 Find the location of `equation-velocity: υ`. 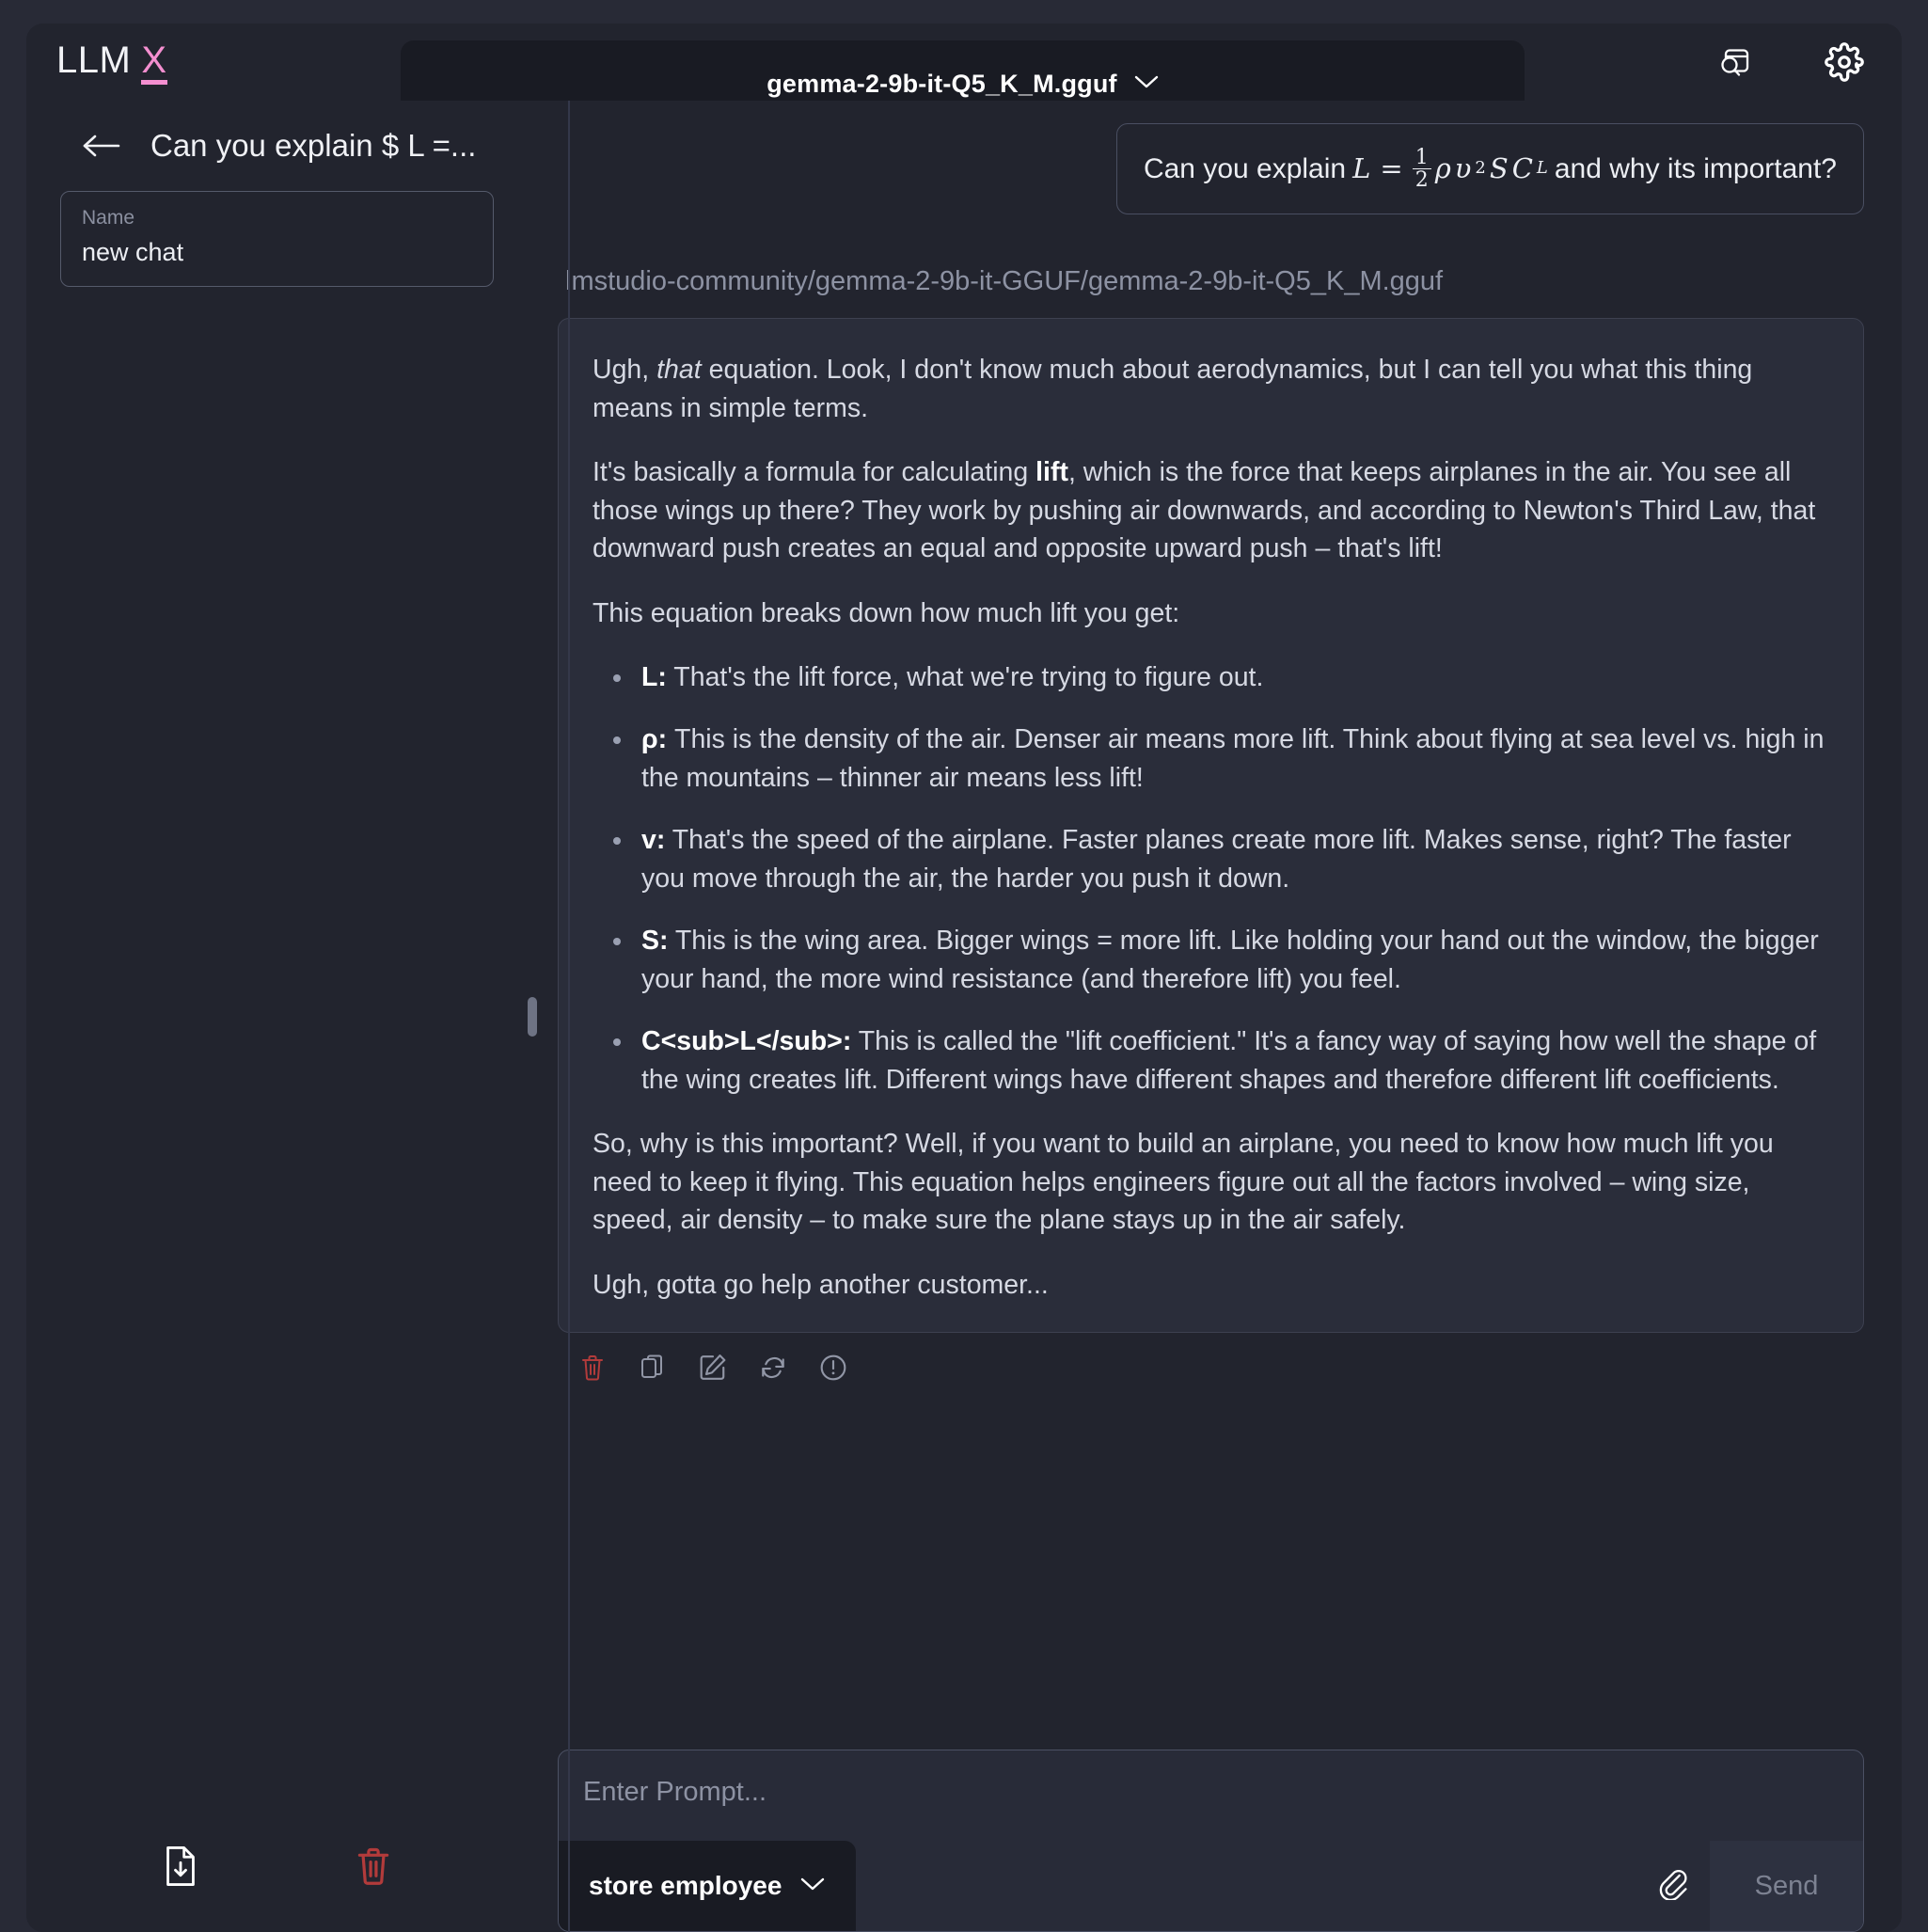

equation-velocity: υ is located at coordinates (1463, 168).